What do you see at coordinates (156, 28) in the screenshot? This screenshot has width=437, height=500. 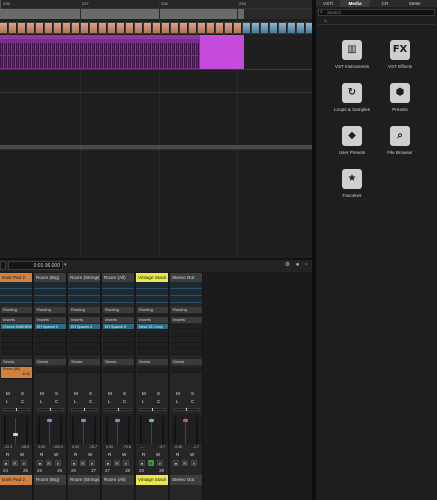 I see `video-track-thumbnails` at bounding box center [156, 28].